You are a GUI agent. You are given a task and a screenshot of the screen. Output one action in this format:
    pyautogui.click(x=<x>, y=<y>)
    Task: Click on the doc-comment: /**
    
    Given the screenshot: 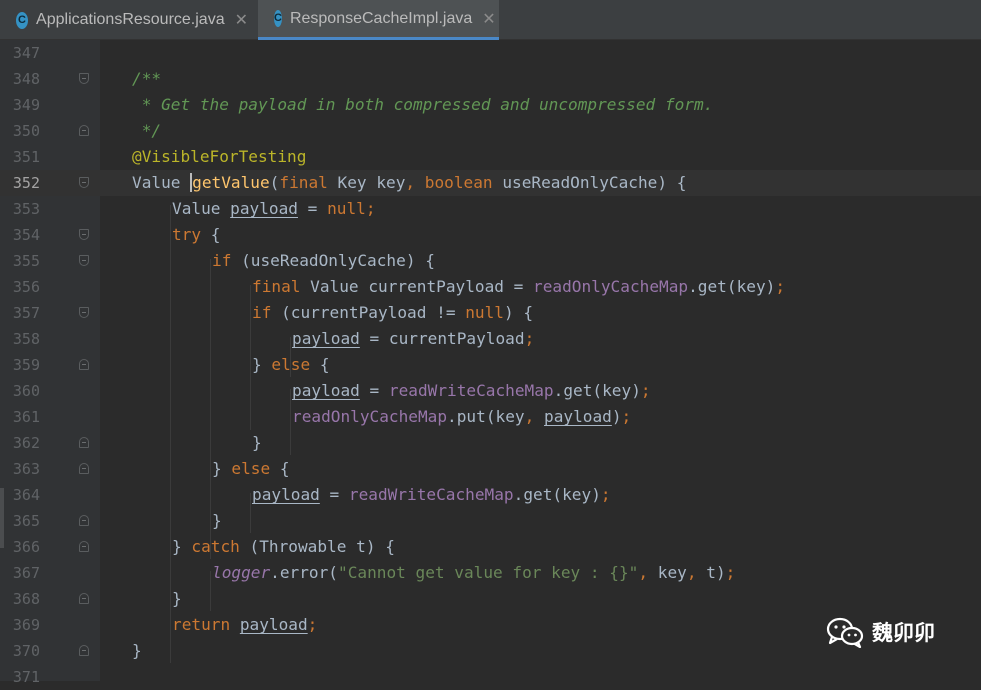 What is the action you would take?
    pyautogui.click(x=147, y=78)
    